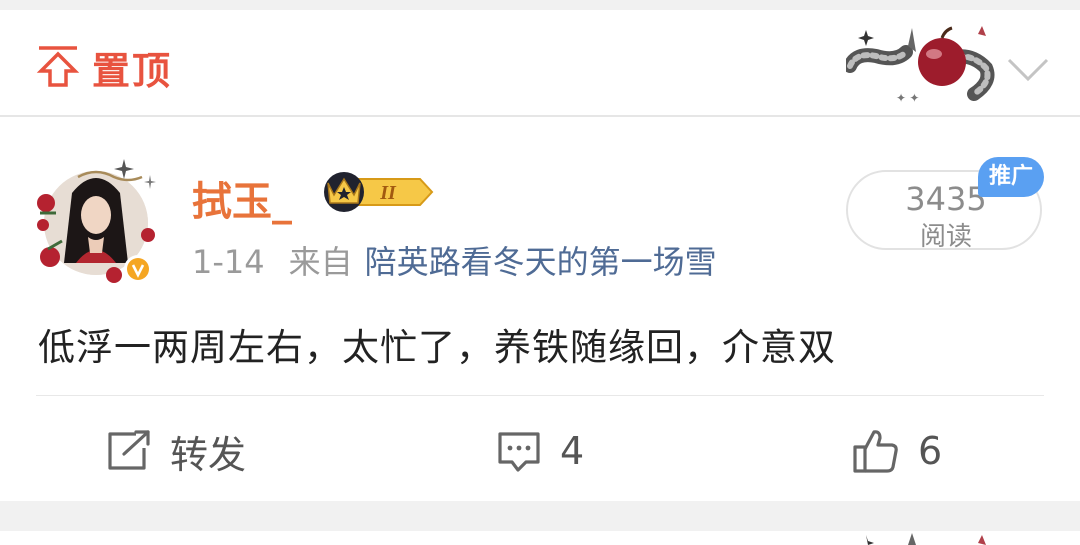  Describe the element at coordinates (1028, 69) in the screenshot. I see `chevron-down-icon` at that location.